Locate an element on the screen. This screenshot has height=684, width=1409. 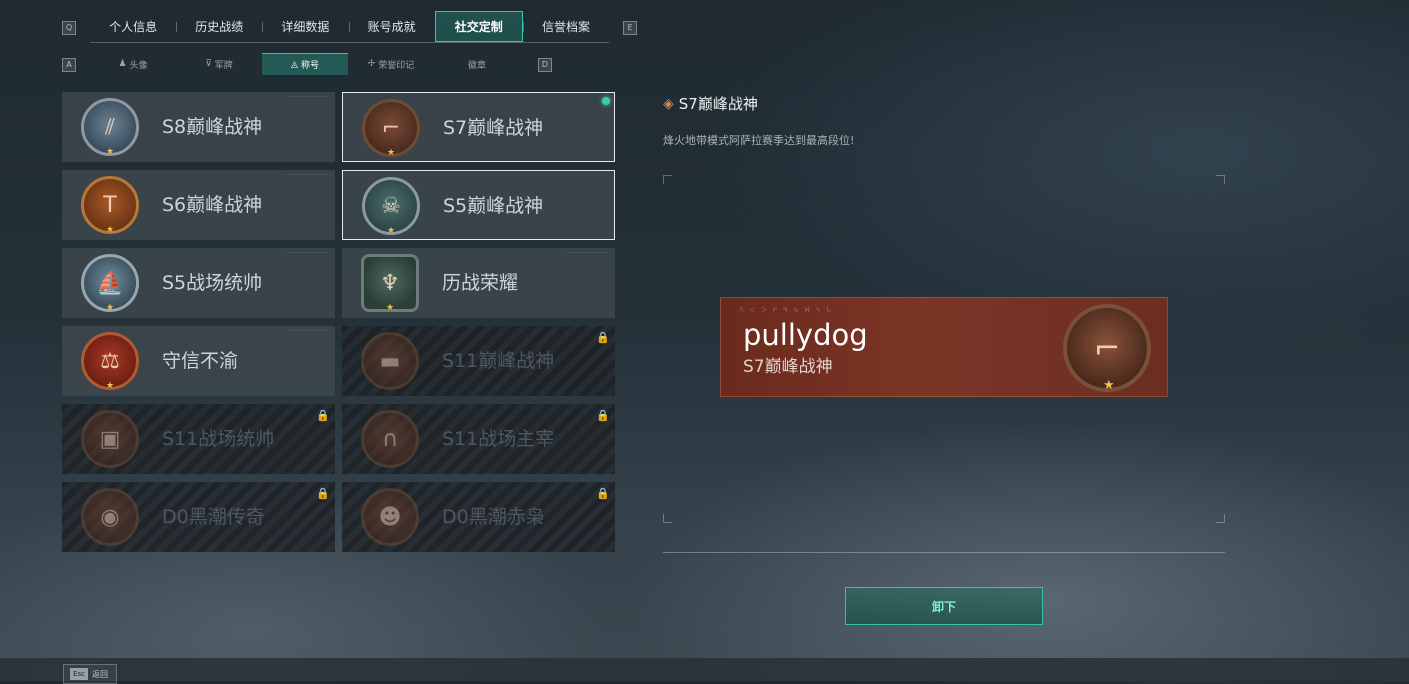
sub-tabs: ♟ 头像 ⊽ 军牌 ◬ 称号 ✢ 荣誉印记 徽章 is located at coordinates (305, 64).